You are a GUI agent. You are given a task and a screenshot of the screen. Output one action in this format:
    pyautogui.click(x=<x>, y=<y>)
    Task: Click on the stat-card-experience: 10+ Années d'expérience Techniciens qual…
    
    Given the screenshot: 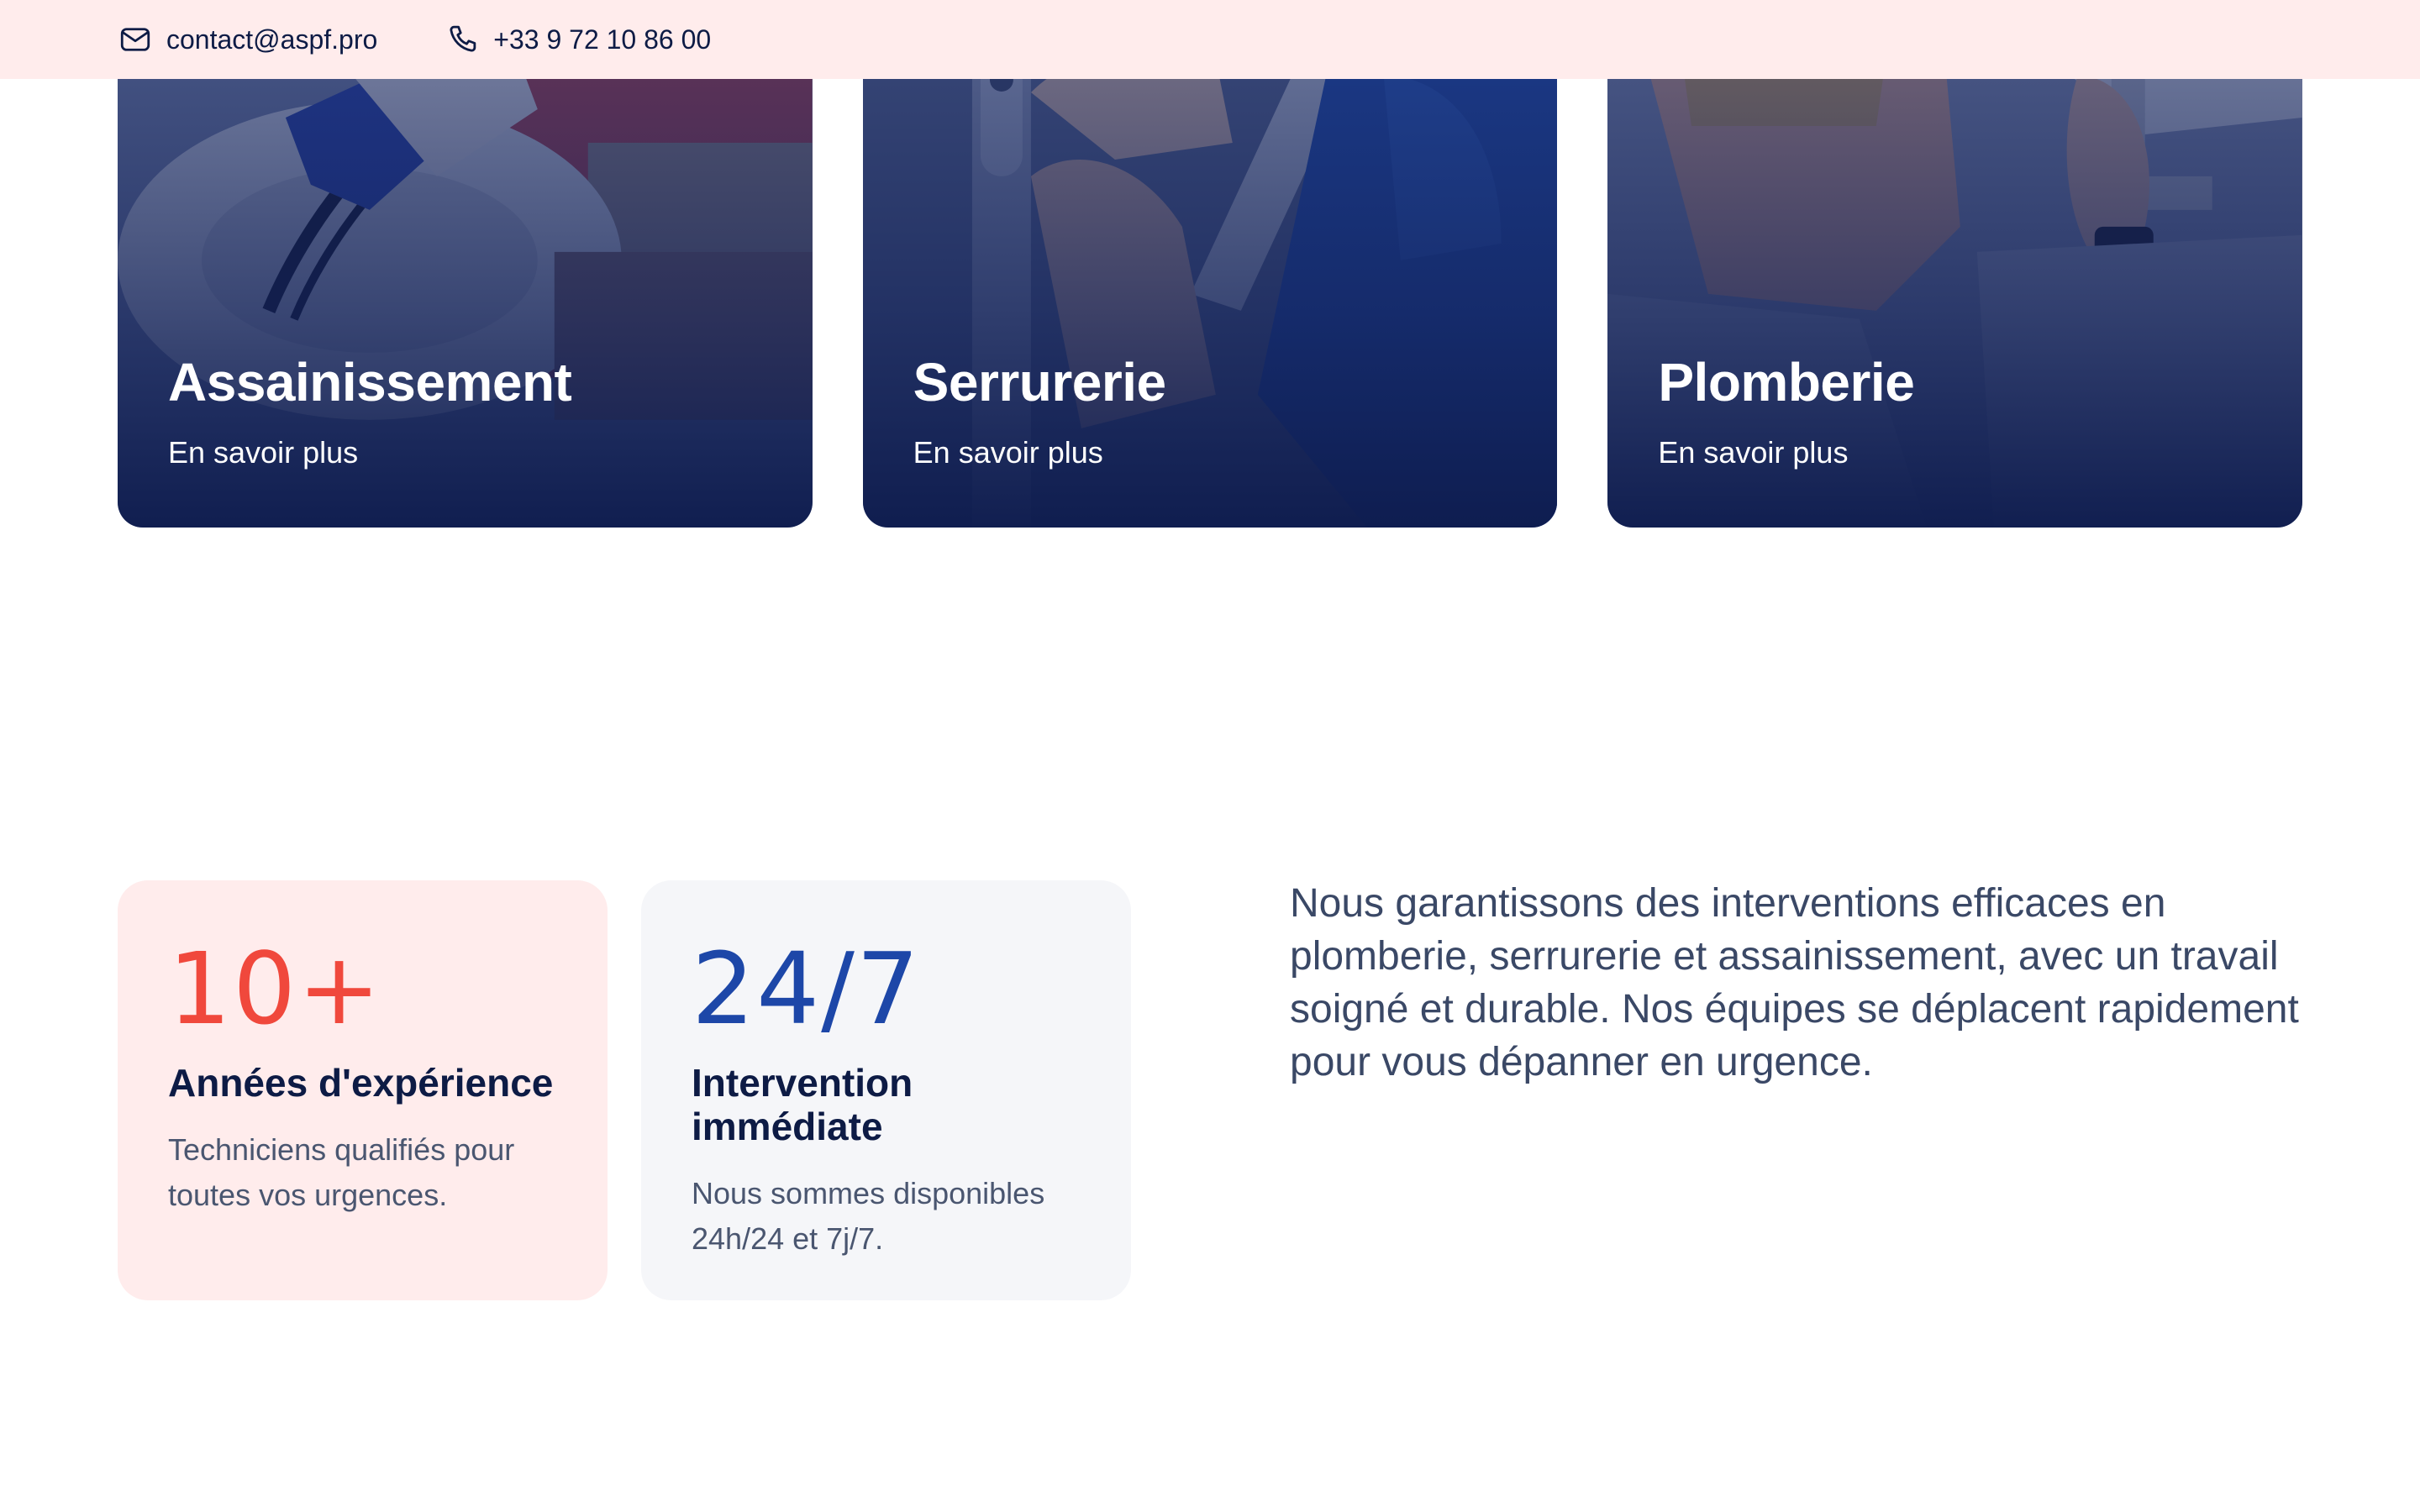 What is the action you would take?
    pyautogui.click(x=363, y=1090)
    